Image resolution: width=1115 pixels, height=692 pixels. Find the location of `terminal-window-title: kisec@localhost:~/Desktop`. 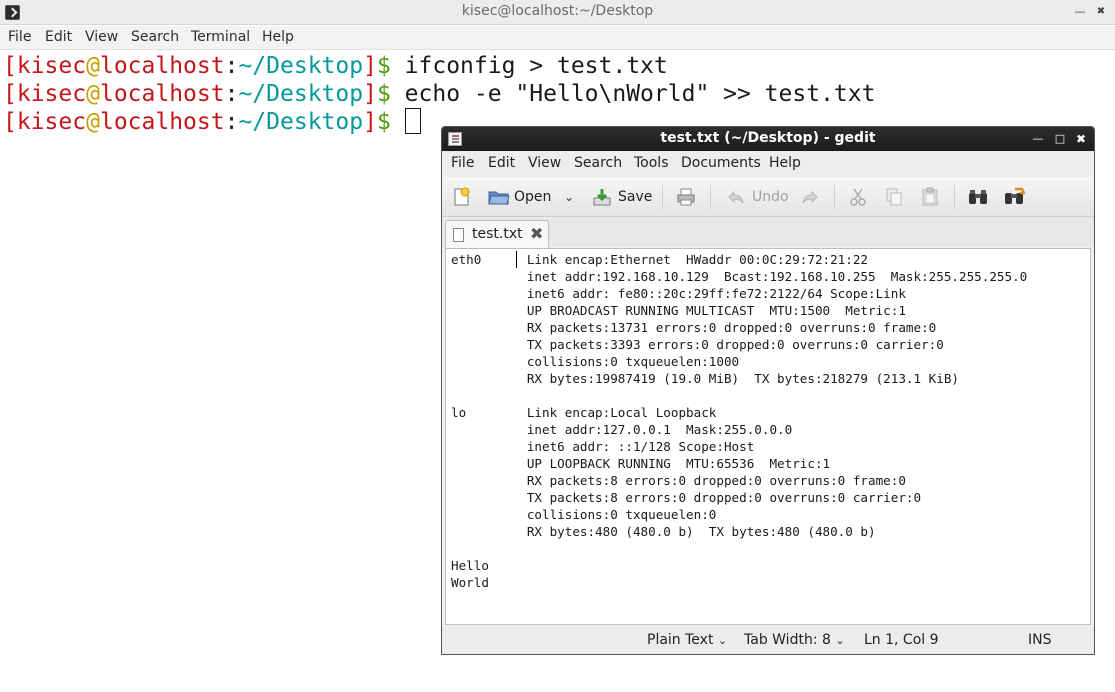

terminal-window-title: kisec@localhost:~/Desktop is located at coordinates (557, 11).